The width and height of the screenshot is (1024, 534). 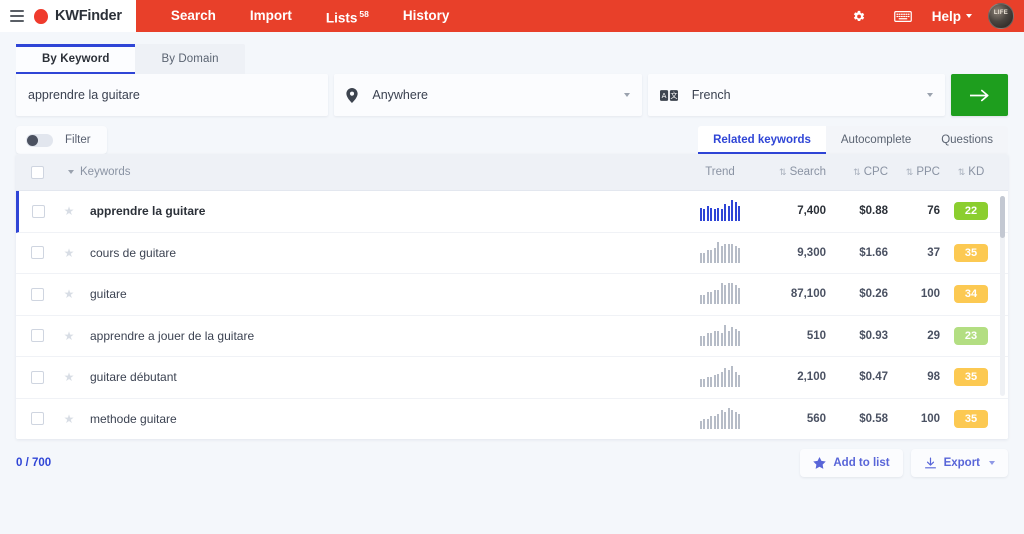 What do you see at coordinates (1001, 16) in the screenshot?
I see `avatar` at bounding box center [1001, 16].